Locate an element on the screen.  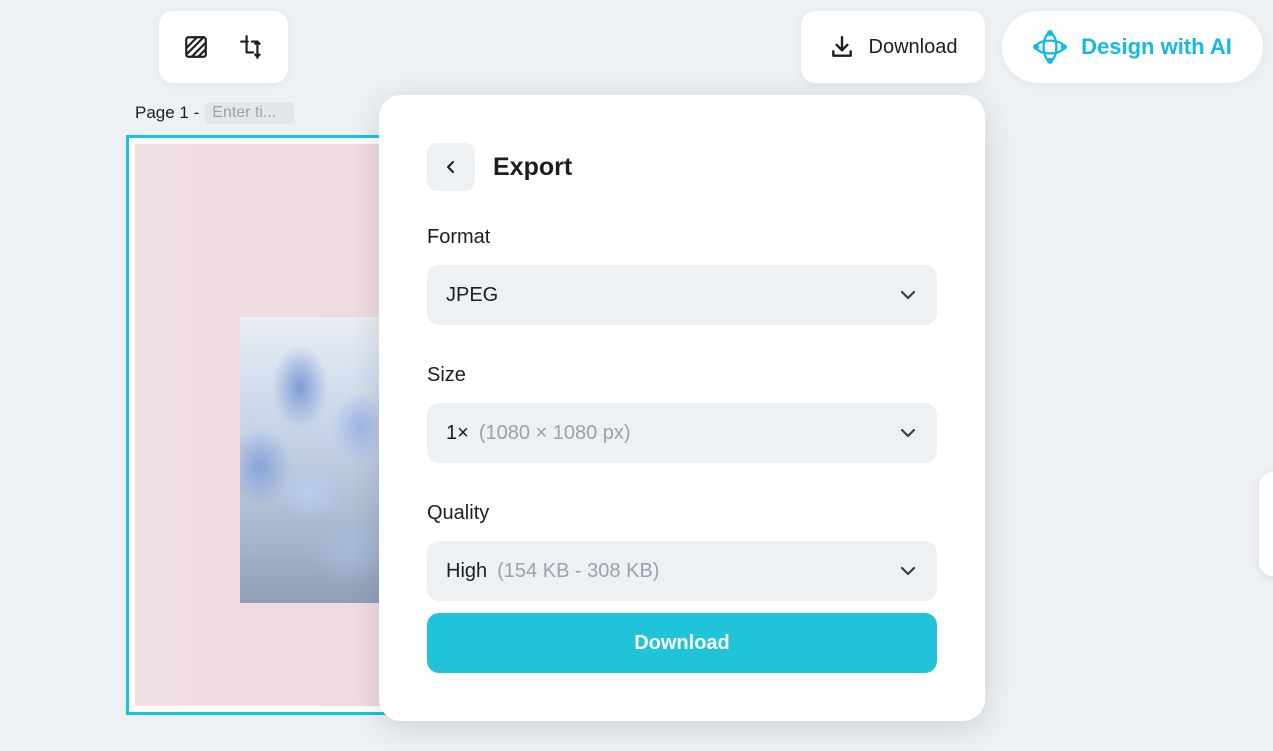
chevron-left-icon is located at coordinates (450, 167).